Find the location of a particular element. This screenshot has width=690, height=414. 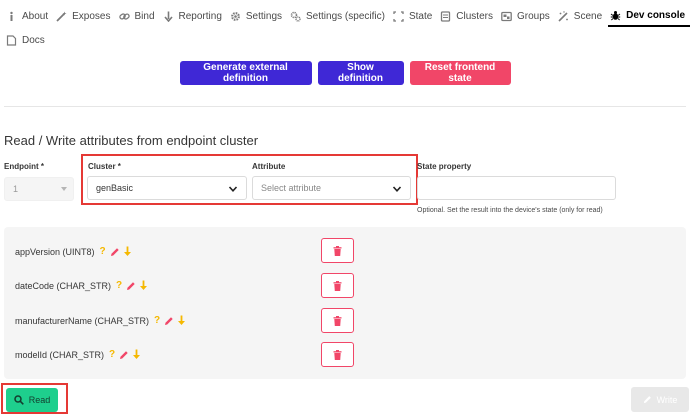

attribute-name: appVersion (UINT8) is located at coordinates (55, 251).